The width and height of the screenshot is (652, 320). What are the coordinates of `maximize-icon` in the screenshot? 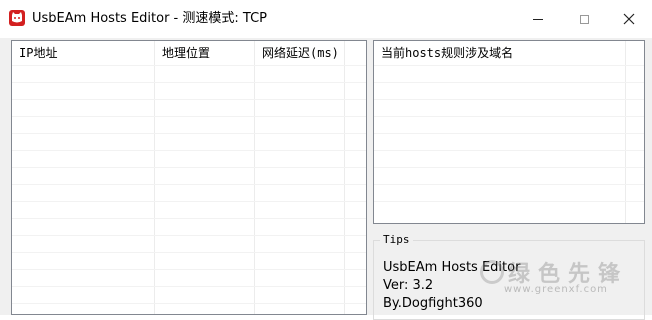 It's located at (584, 19).